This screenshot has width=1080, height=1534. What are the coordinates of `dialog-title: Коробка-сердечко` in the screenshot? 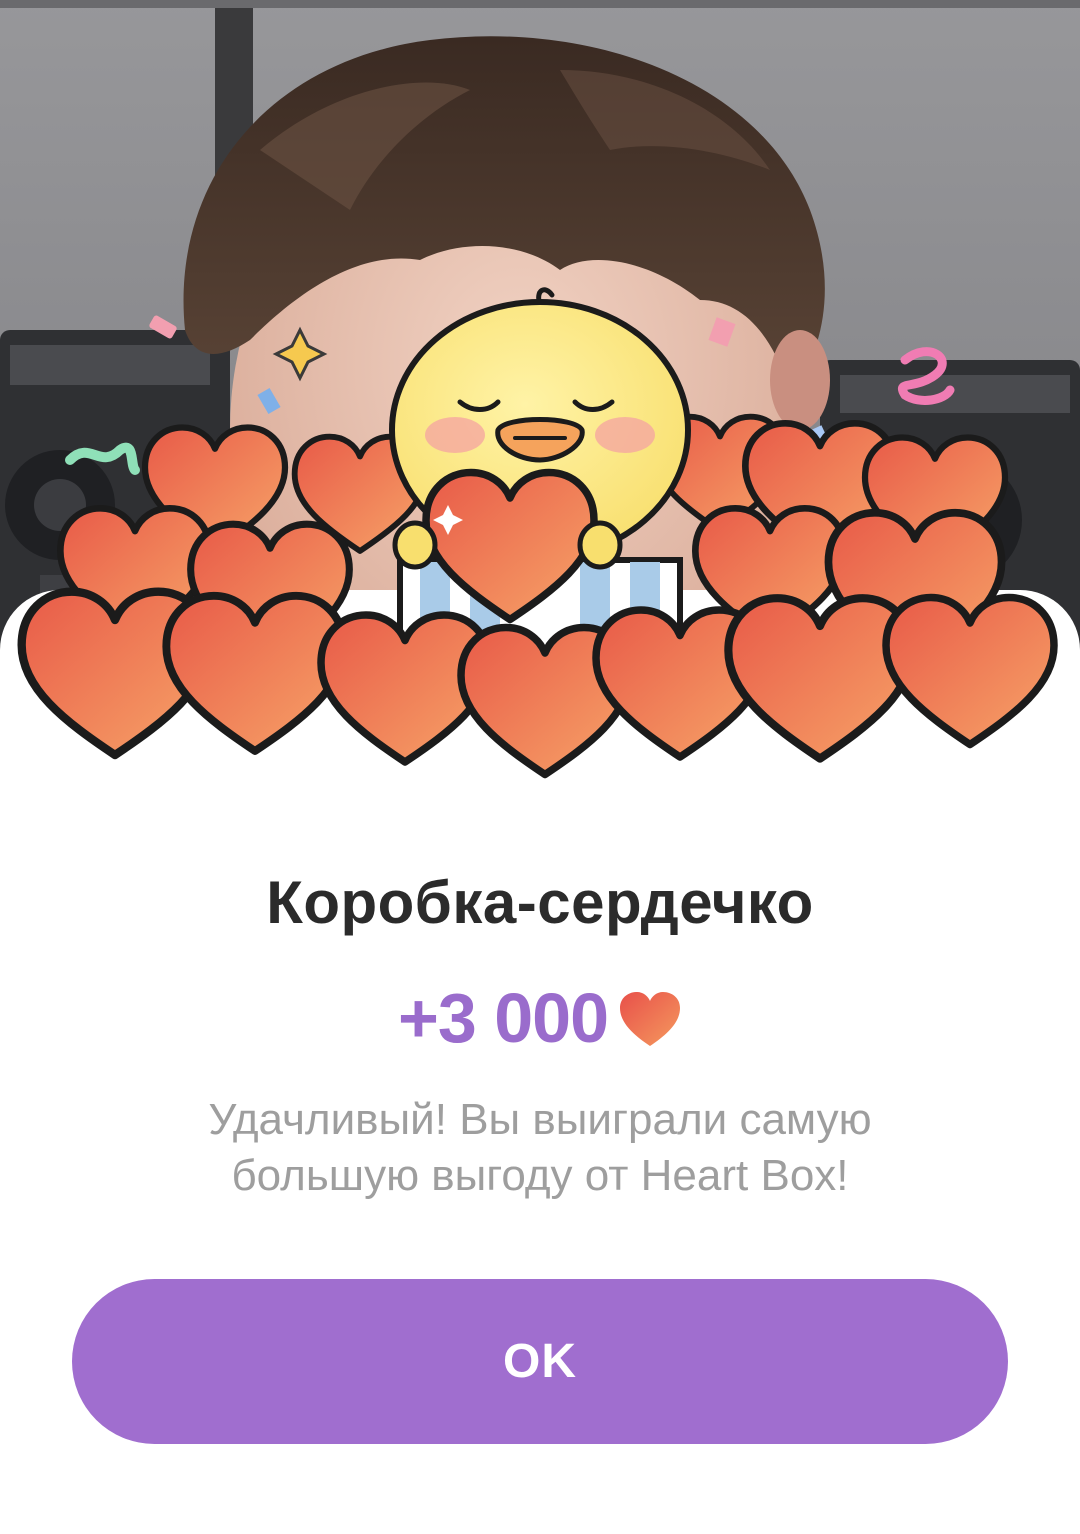 It's located at (540, 902).